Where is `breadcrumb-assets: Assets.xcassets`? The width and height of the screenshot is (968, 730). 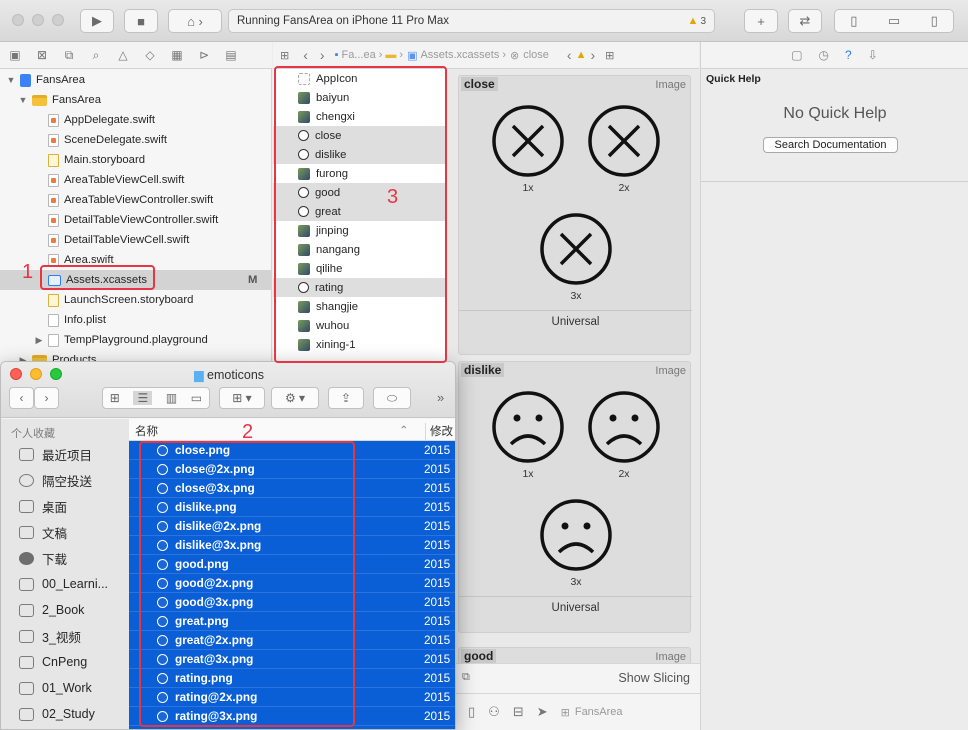
breadcrumb-assets: Assets.xcassets is located at coordinates (459, 55).